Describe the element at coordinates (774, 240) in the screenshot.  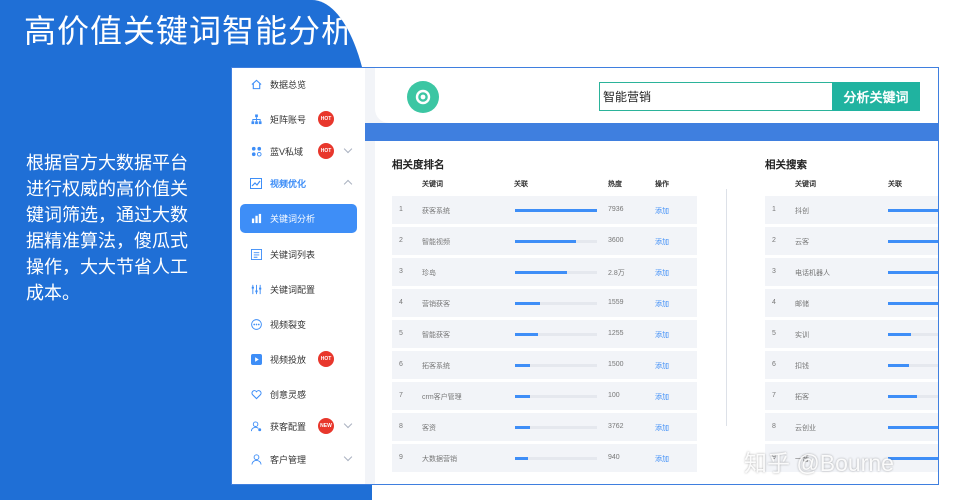
I see `rank-cell: 2` at that location.